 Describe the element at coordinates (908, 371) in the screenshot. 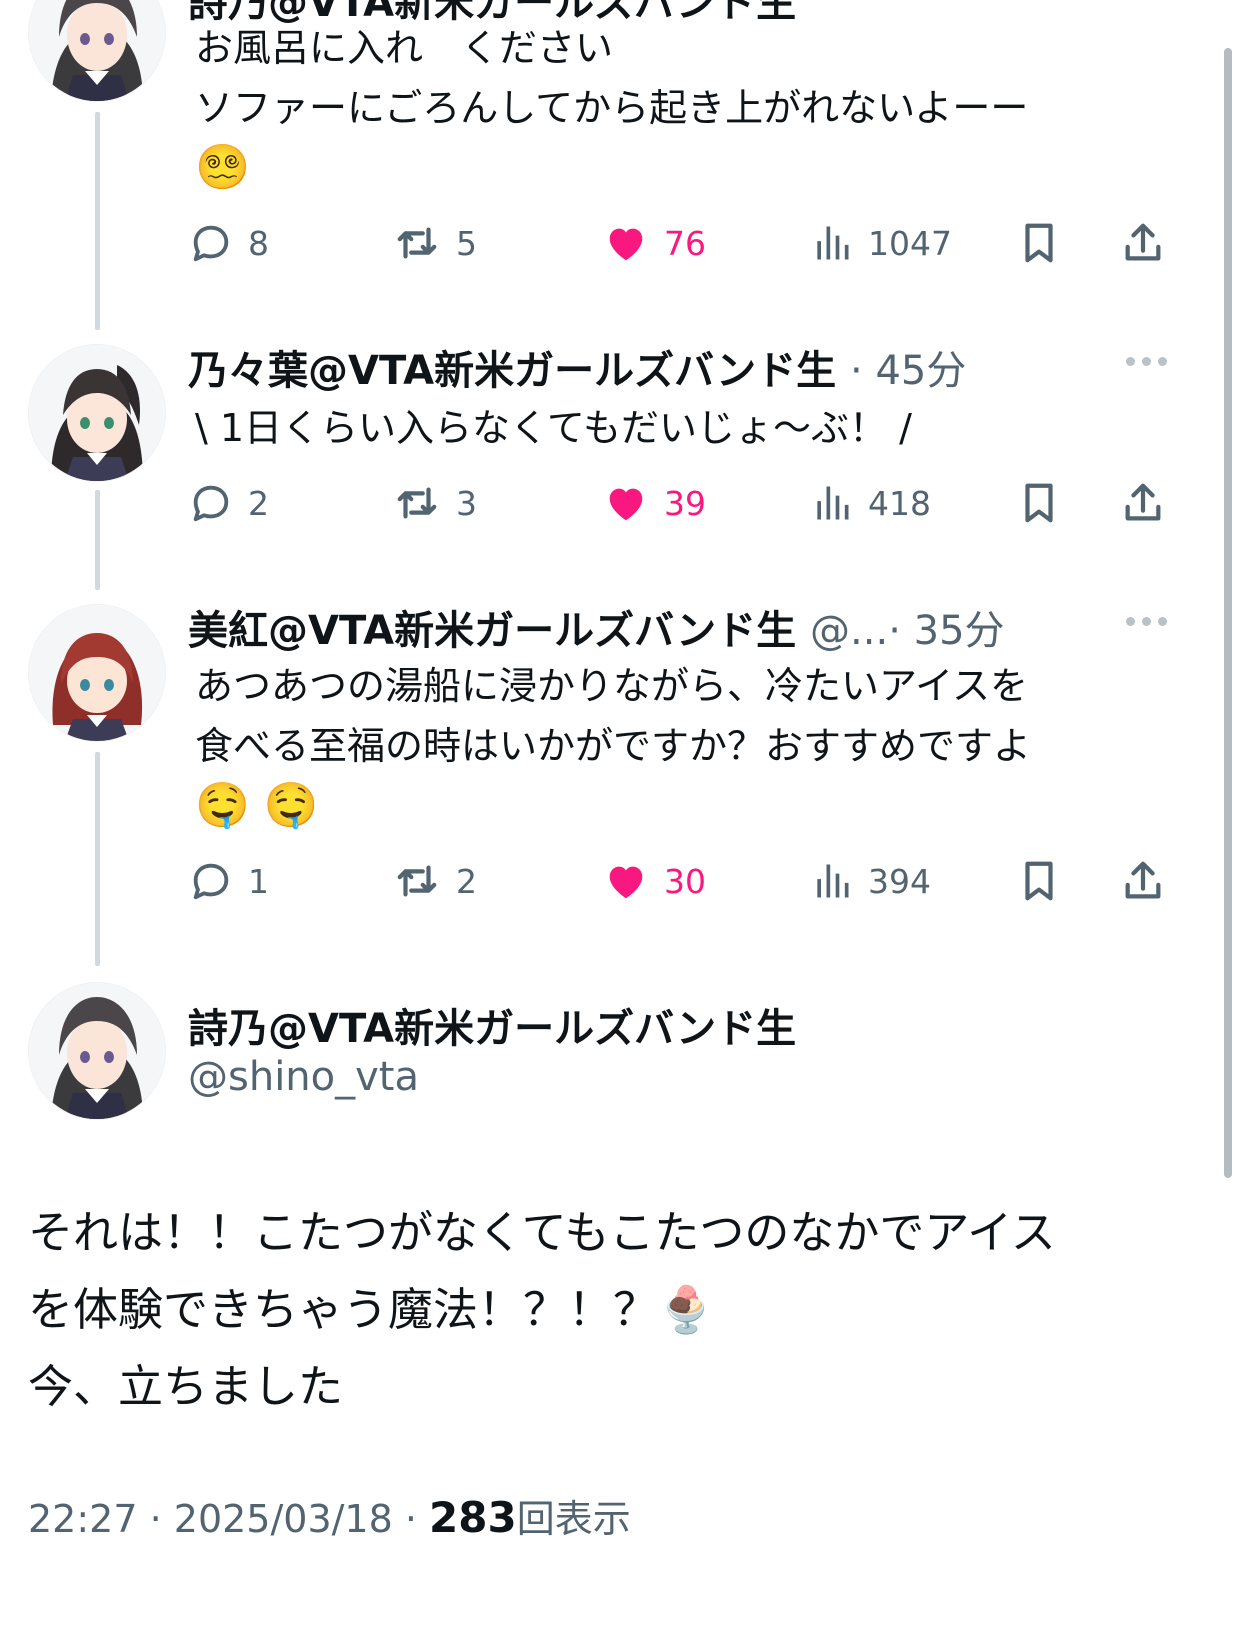

I see `timestamp: · 45分` at that location.